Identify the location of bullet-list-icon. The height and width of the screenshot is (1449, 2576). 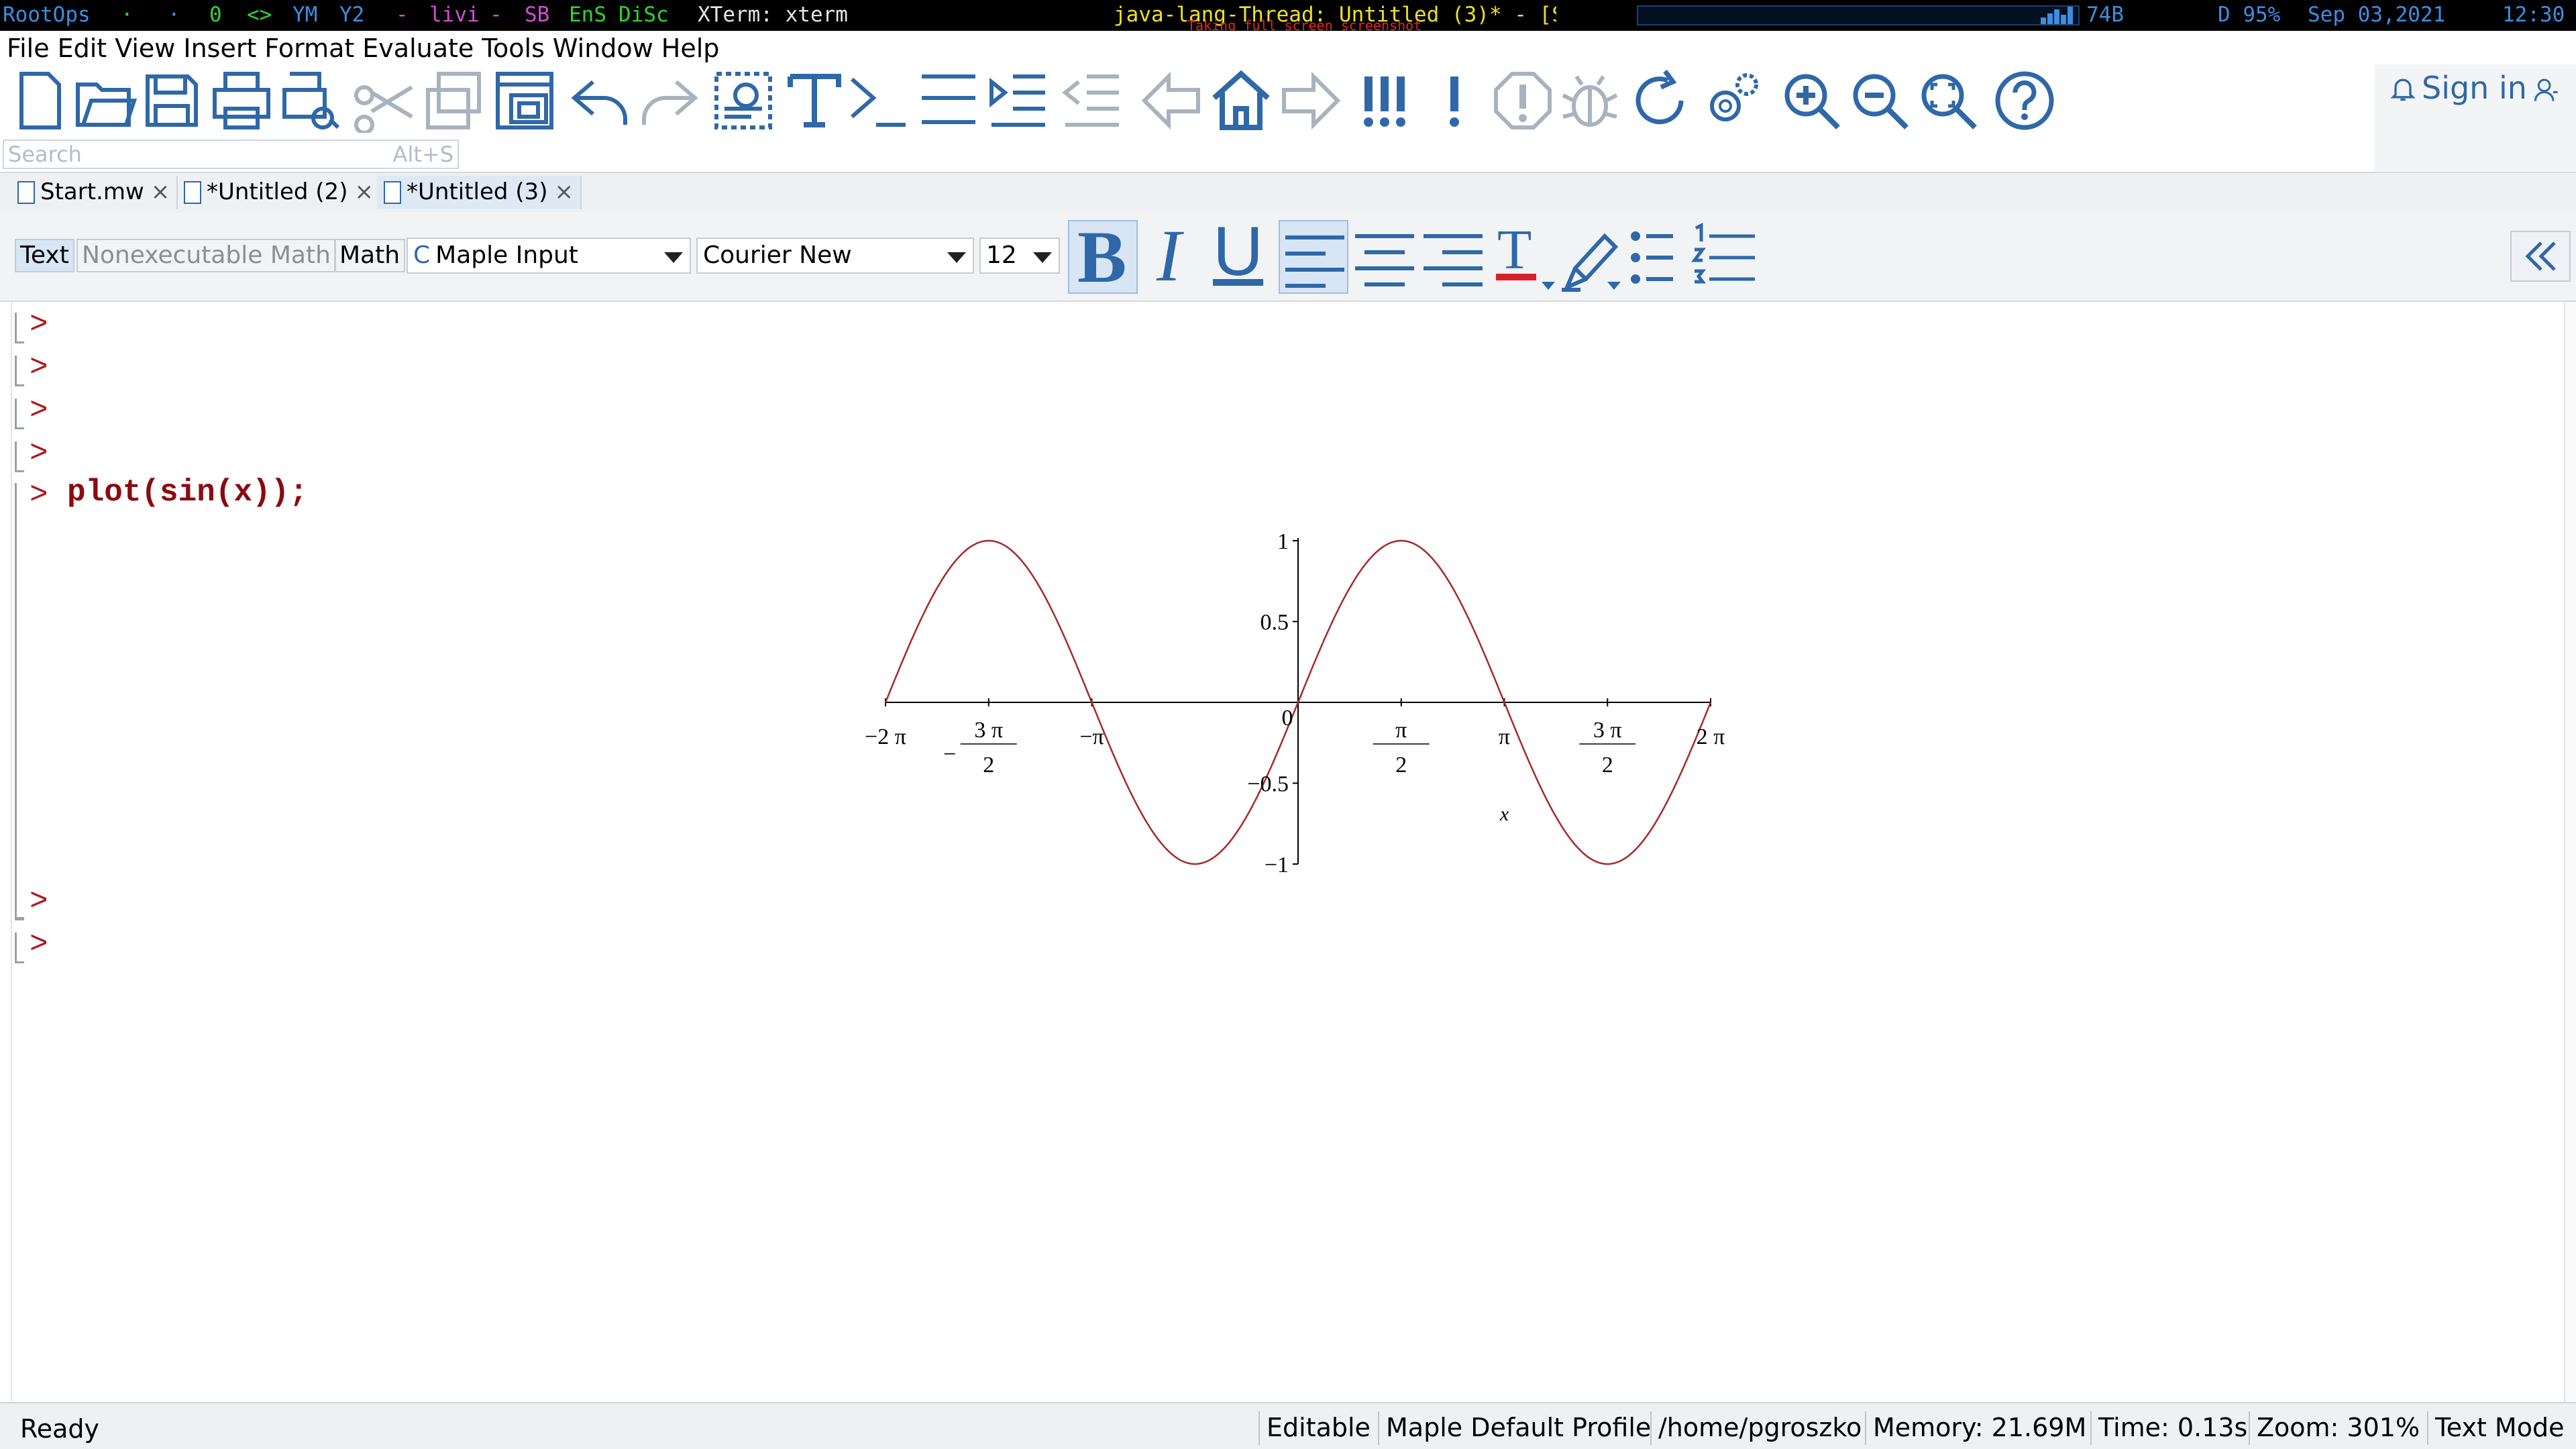
(1662, 257).